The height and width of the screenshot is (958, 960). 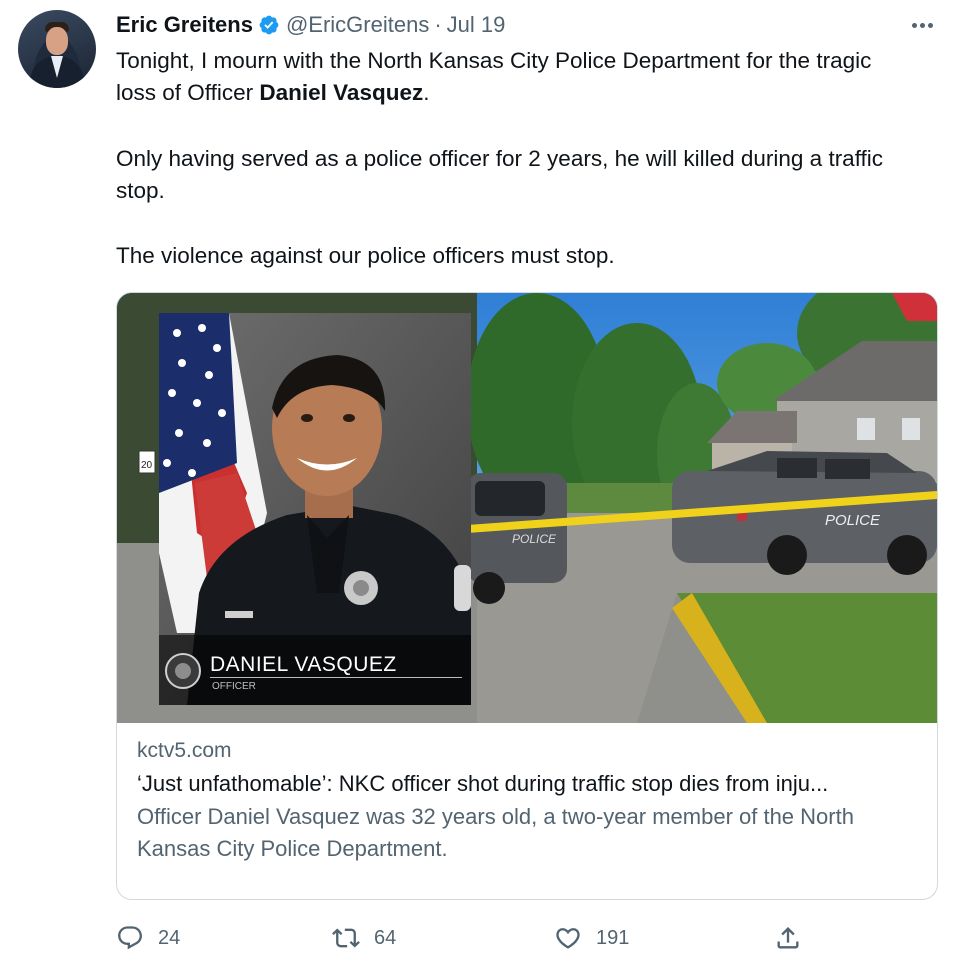 What do you see at coordinates (385, 937) in the screenshot?
I see `retweet-count: 64` at bounding box center [385, 937].